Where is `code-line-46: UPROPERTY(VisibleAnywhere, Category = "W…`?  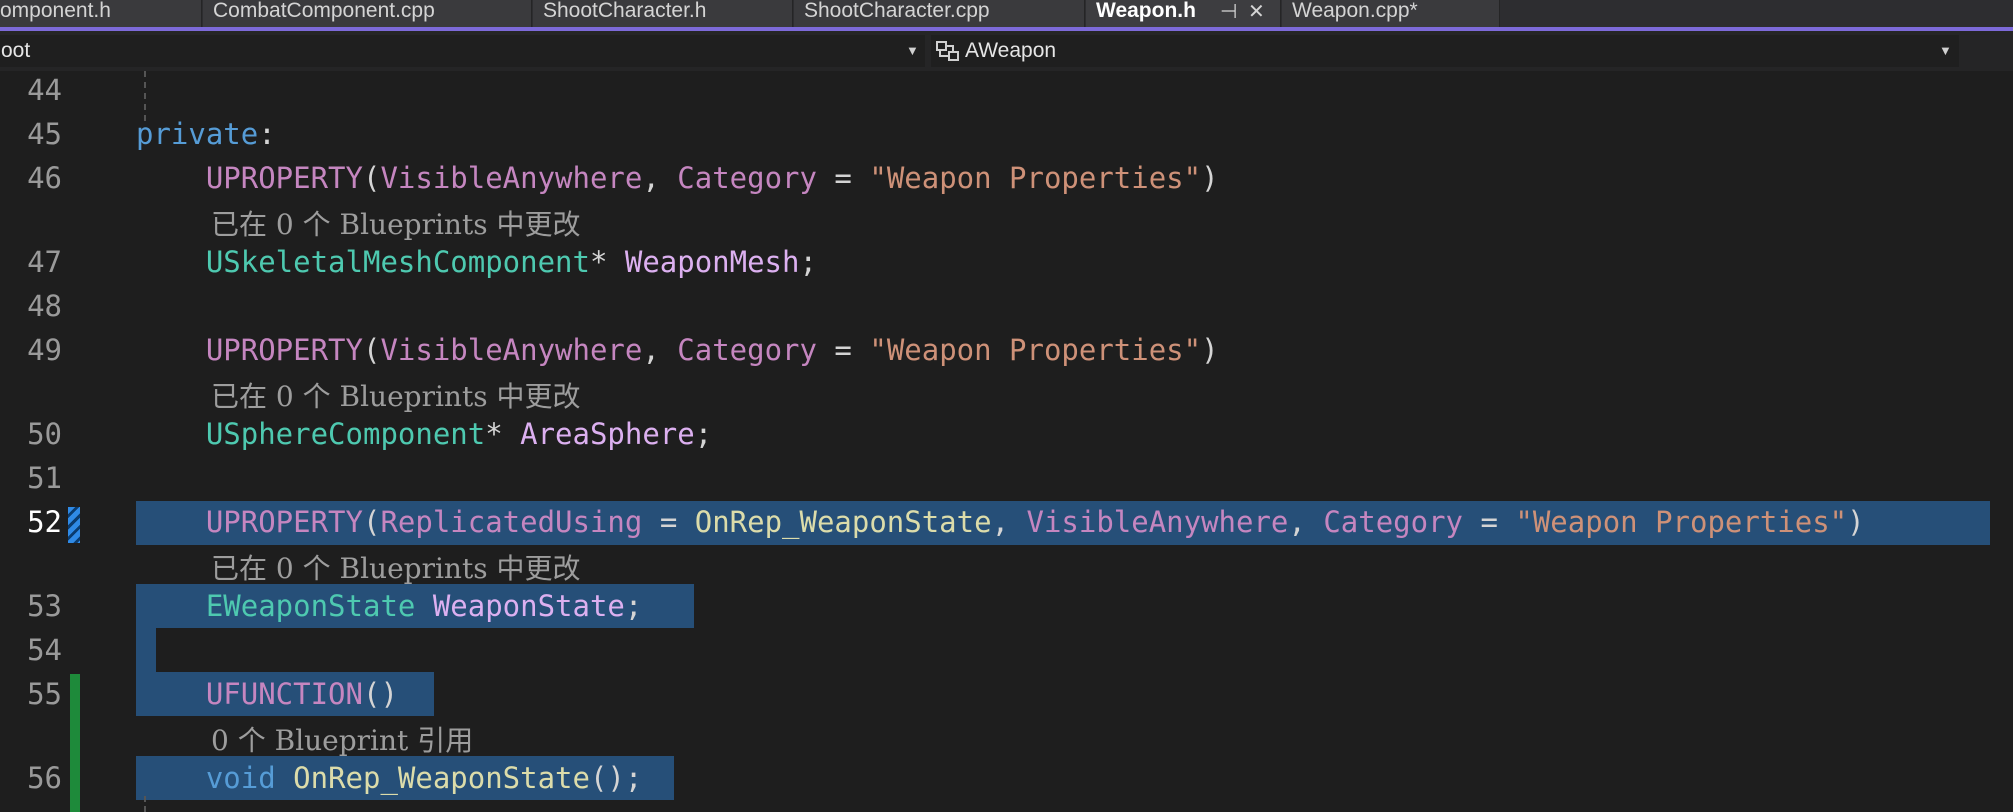 code-line-46: UPROPERTY(VisibleAnywhere, Category = "W… is located at coordinates (677, 178).